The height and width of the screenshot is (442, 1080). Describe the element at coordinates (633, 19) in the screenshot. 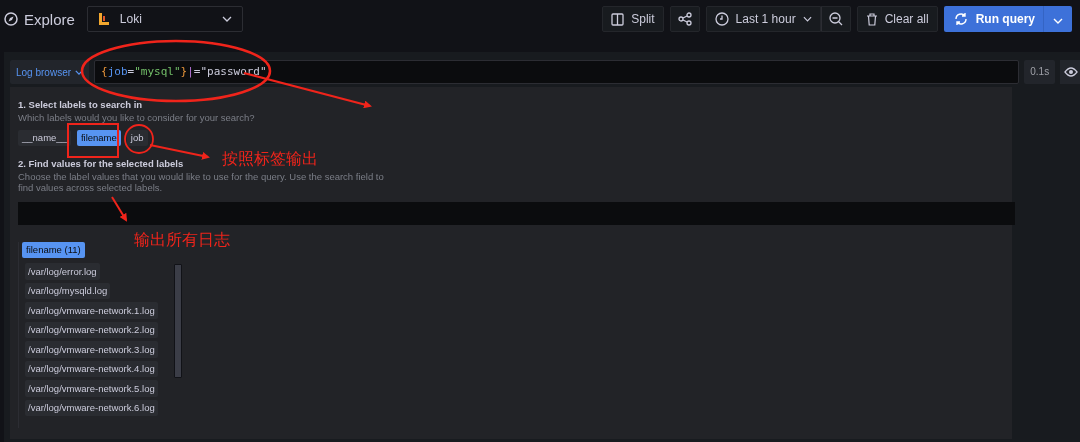

I see `split-button: Split` at that location.